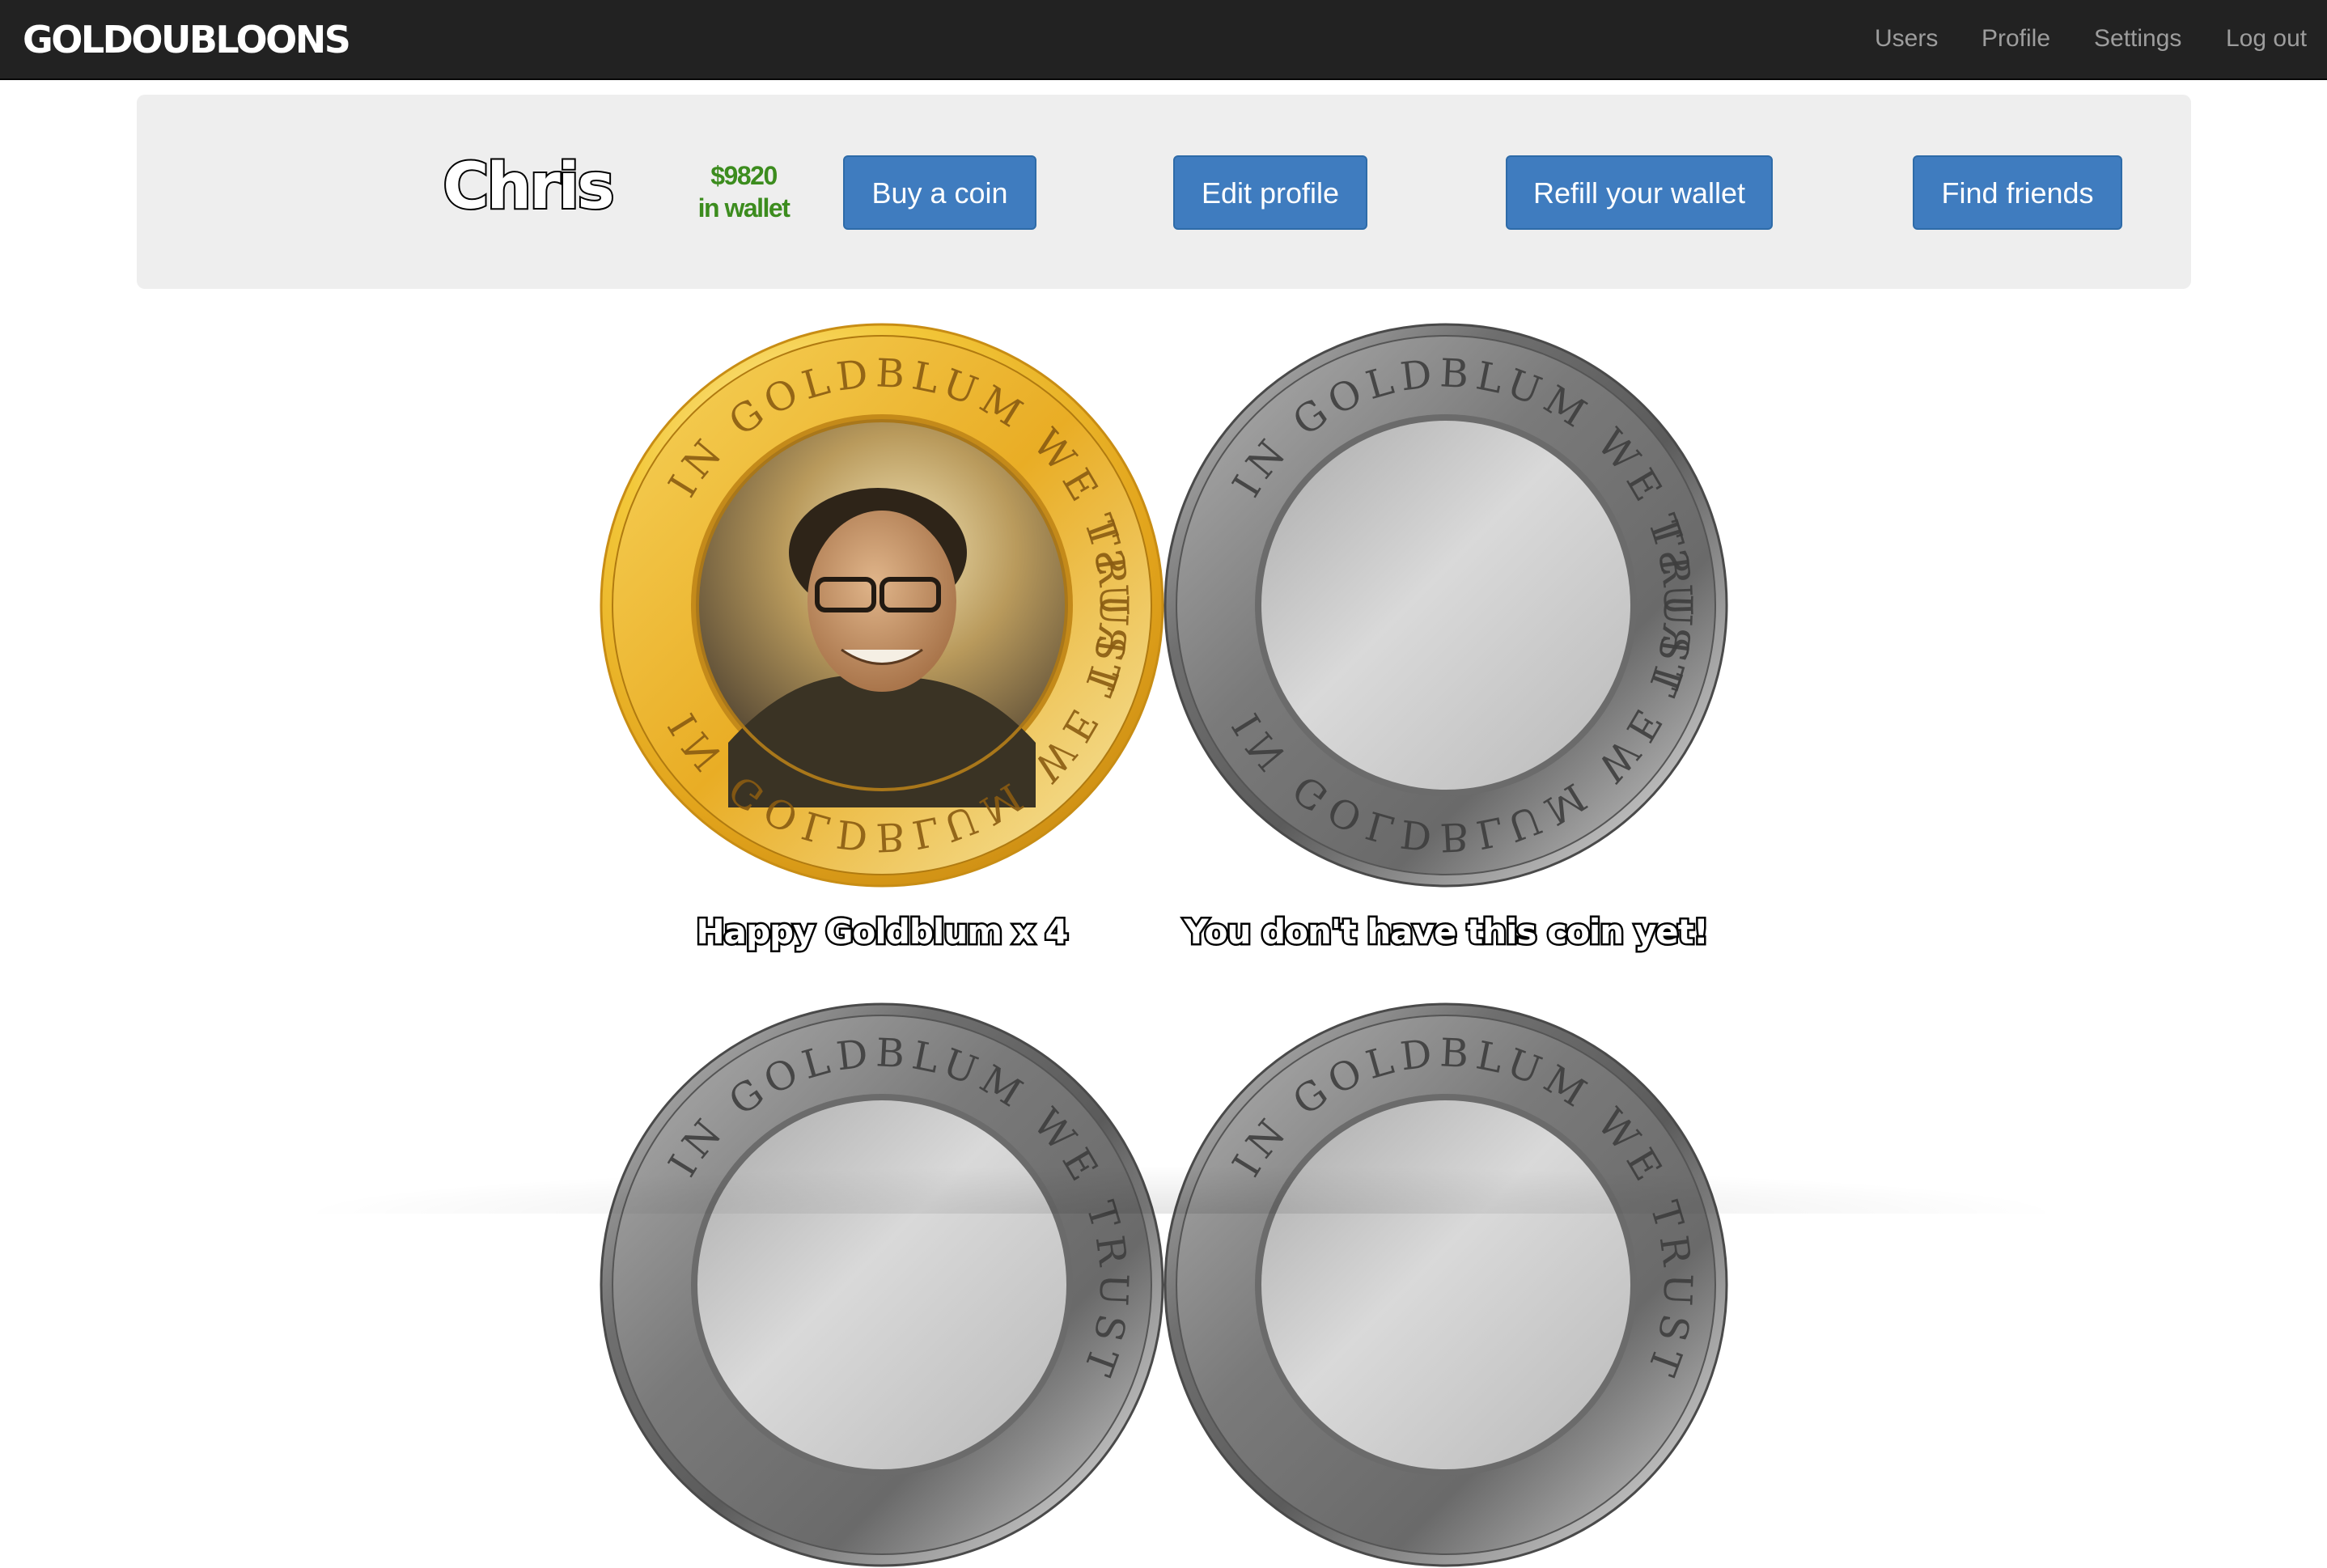 Image resolution: width=2327 pixels, height=1568 pixels. Describe the element at coordinates (187, 40) in the screenshot. I see `brand-logo: GOLDOUBLOONS` at that location.